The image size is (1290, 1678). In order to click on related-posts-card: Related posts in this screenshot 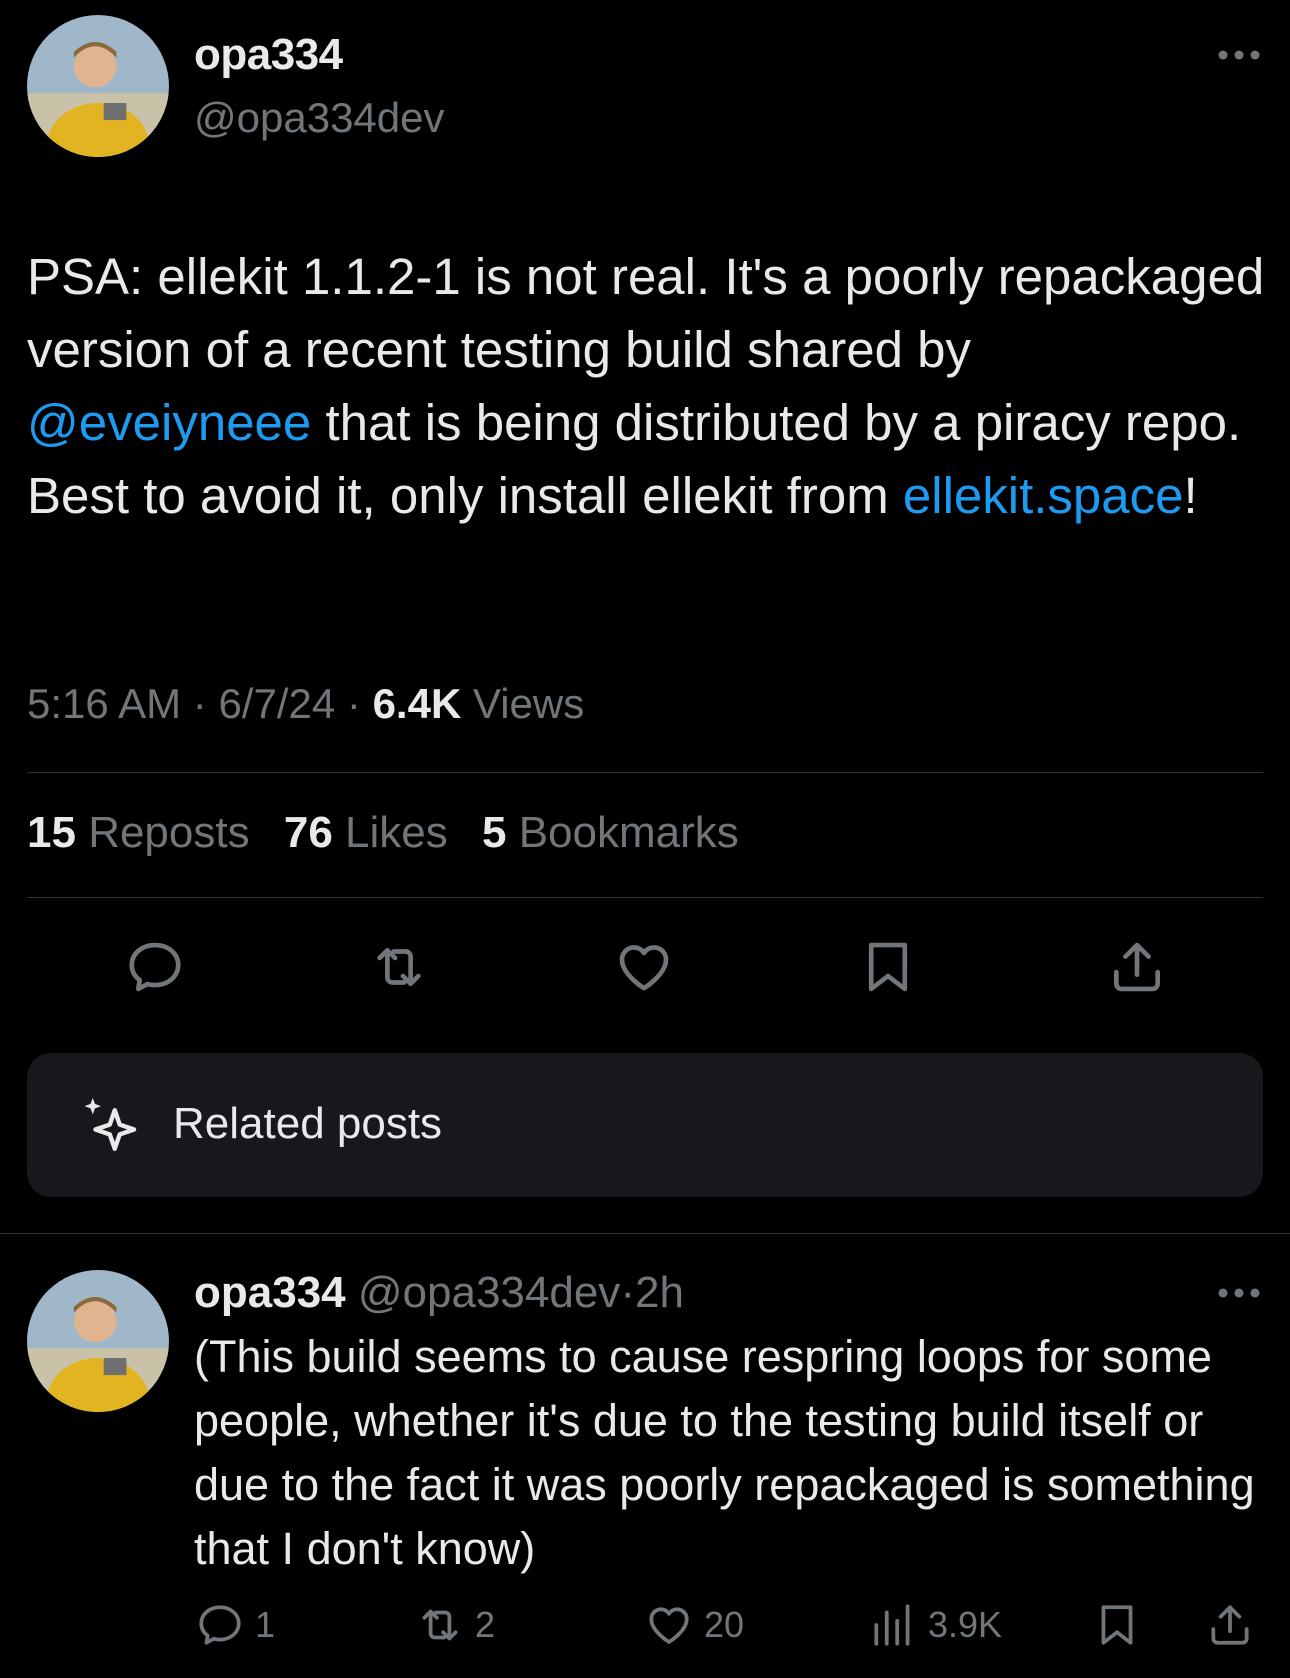, I will do `click(645, 1125)`.